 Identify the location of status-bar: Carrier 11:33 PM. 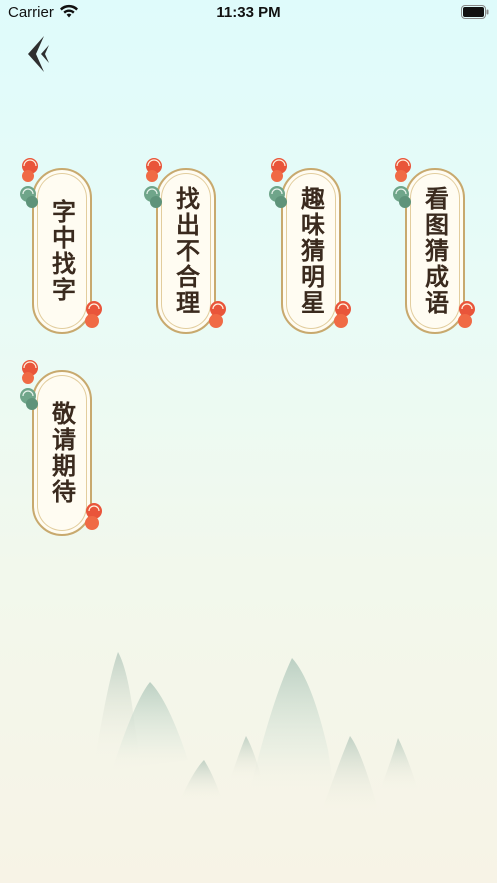
(248, 14).